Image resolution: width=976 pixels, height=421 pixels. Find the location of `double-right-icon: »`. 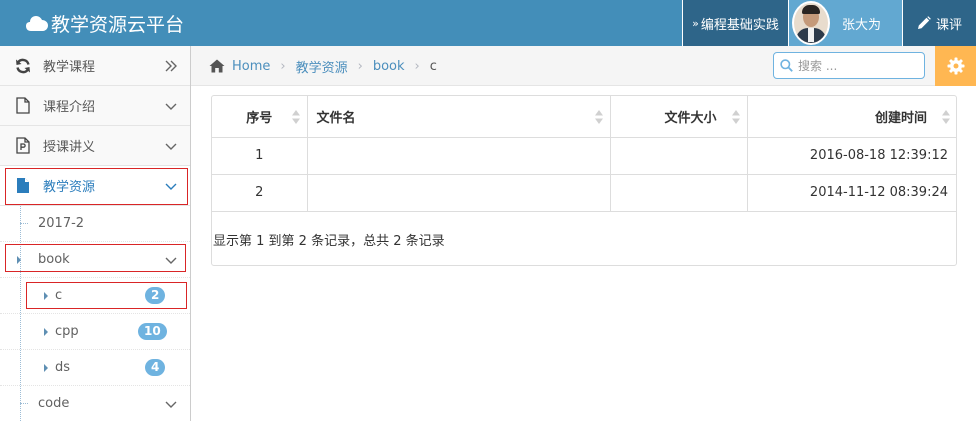

double-right-icon: » is located at coordinates (695, 23).